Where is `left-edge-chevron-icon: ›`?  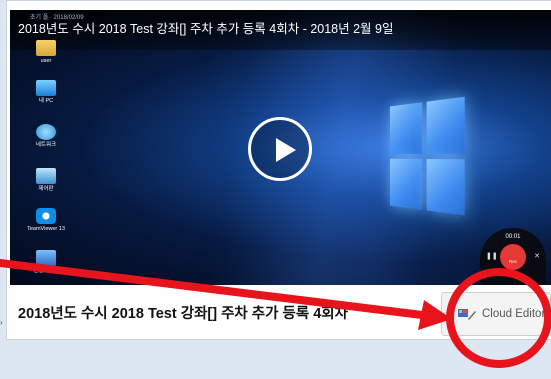 left-edge-chevron-icon: › is located at coordinates (1, 322).